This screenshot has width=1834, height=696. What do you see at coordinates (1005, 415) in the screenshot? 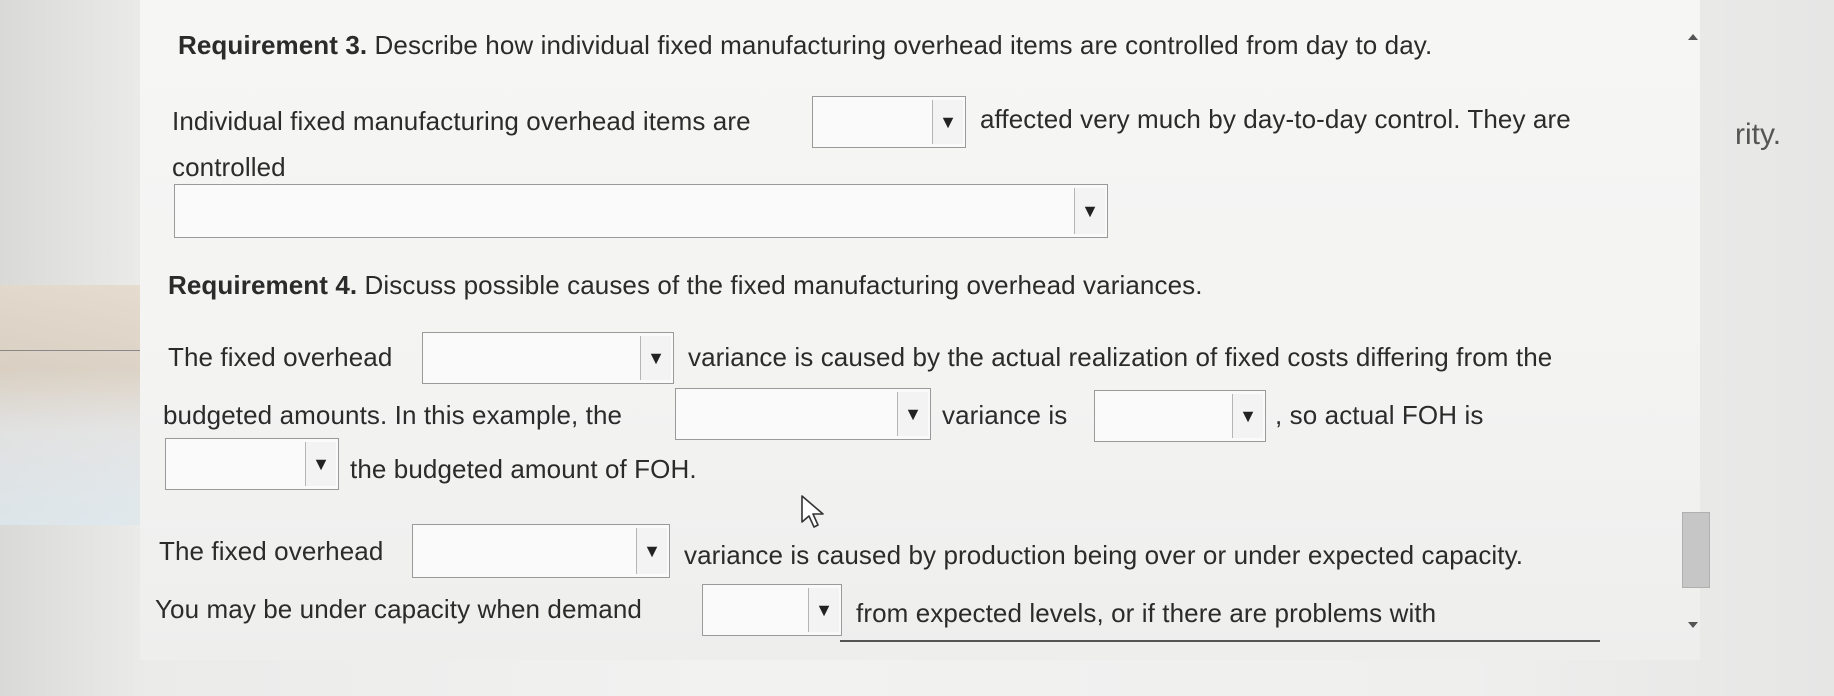
I see `req4-p2-mid: variance is` at bounding box center [1005, 415].